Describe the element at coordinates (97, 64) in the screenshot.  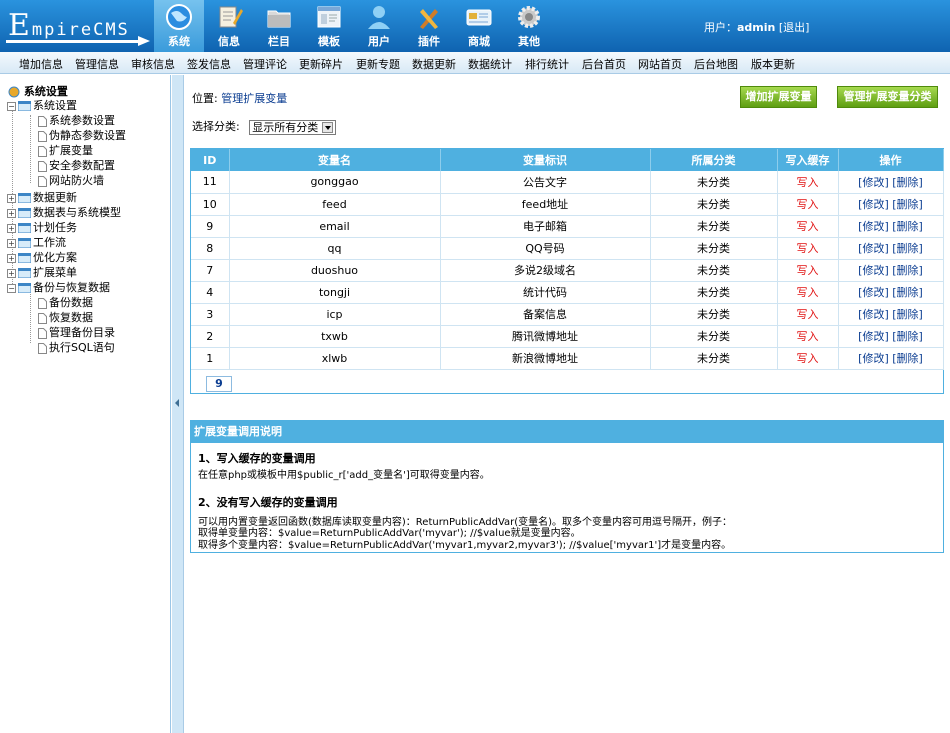
I see `subnav-item: 管理信息` at that location.